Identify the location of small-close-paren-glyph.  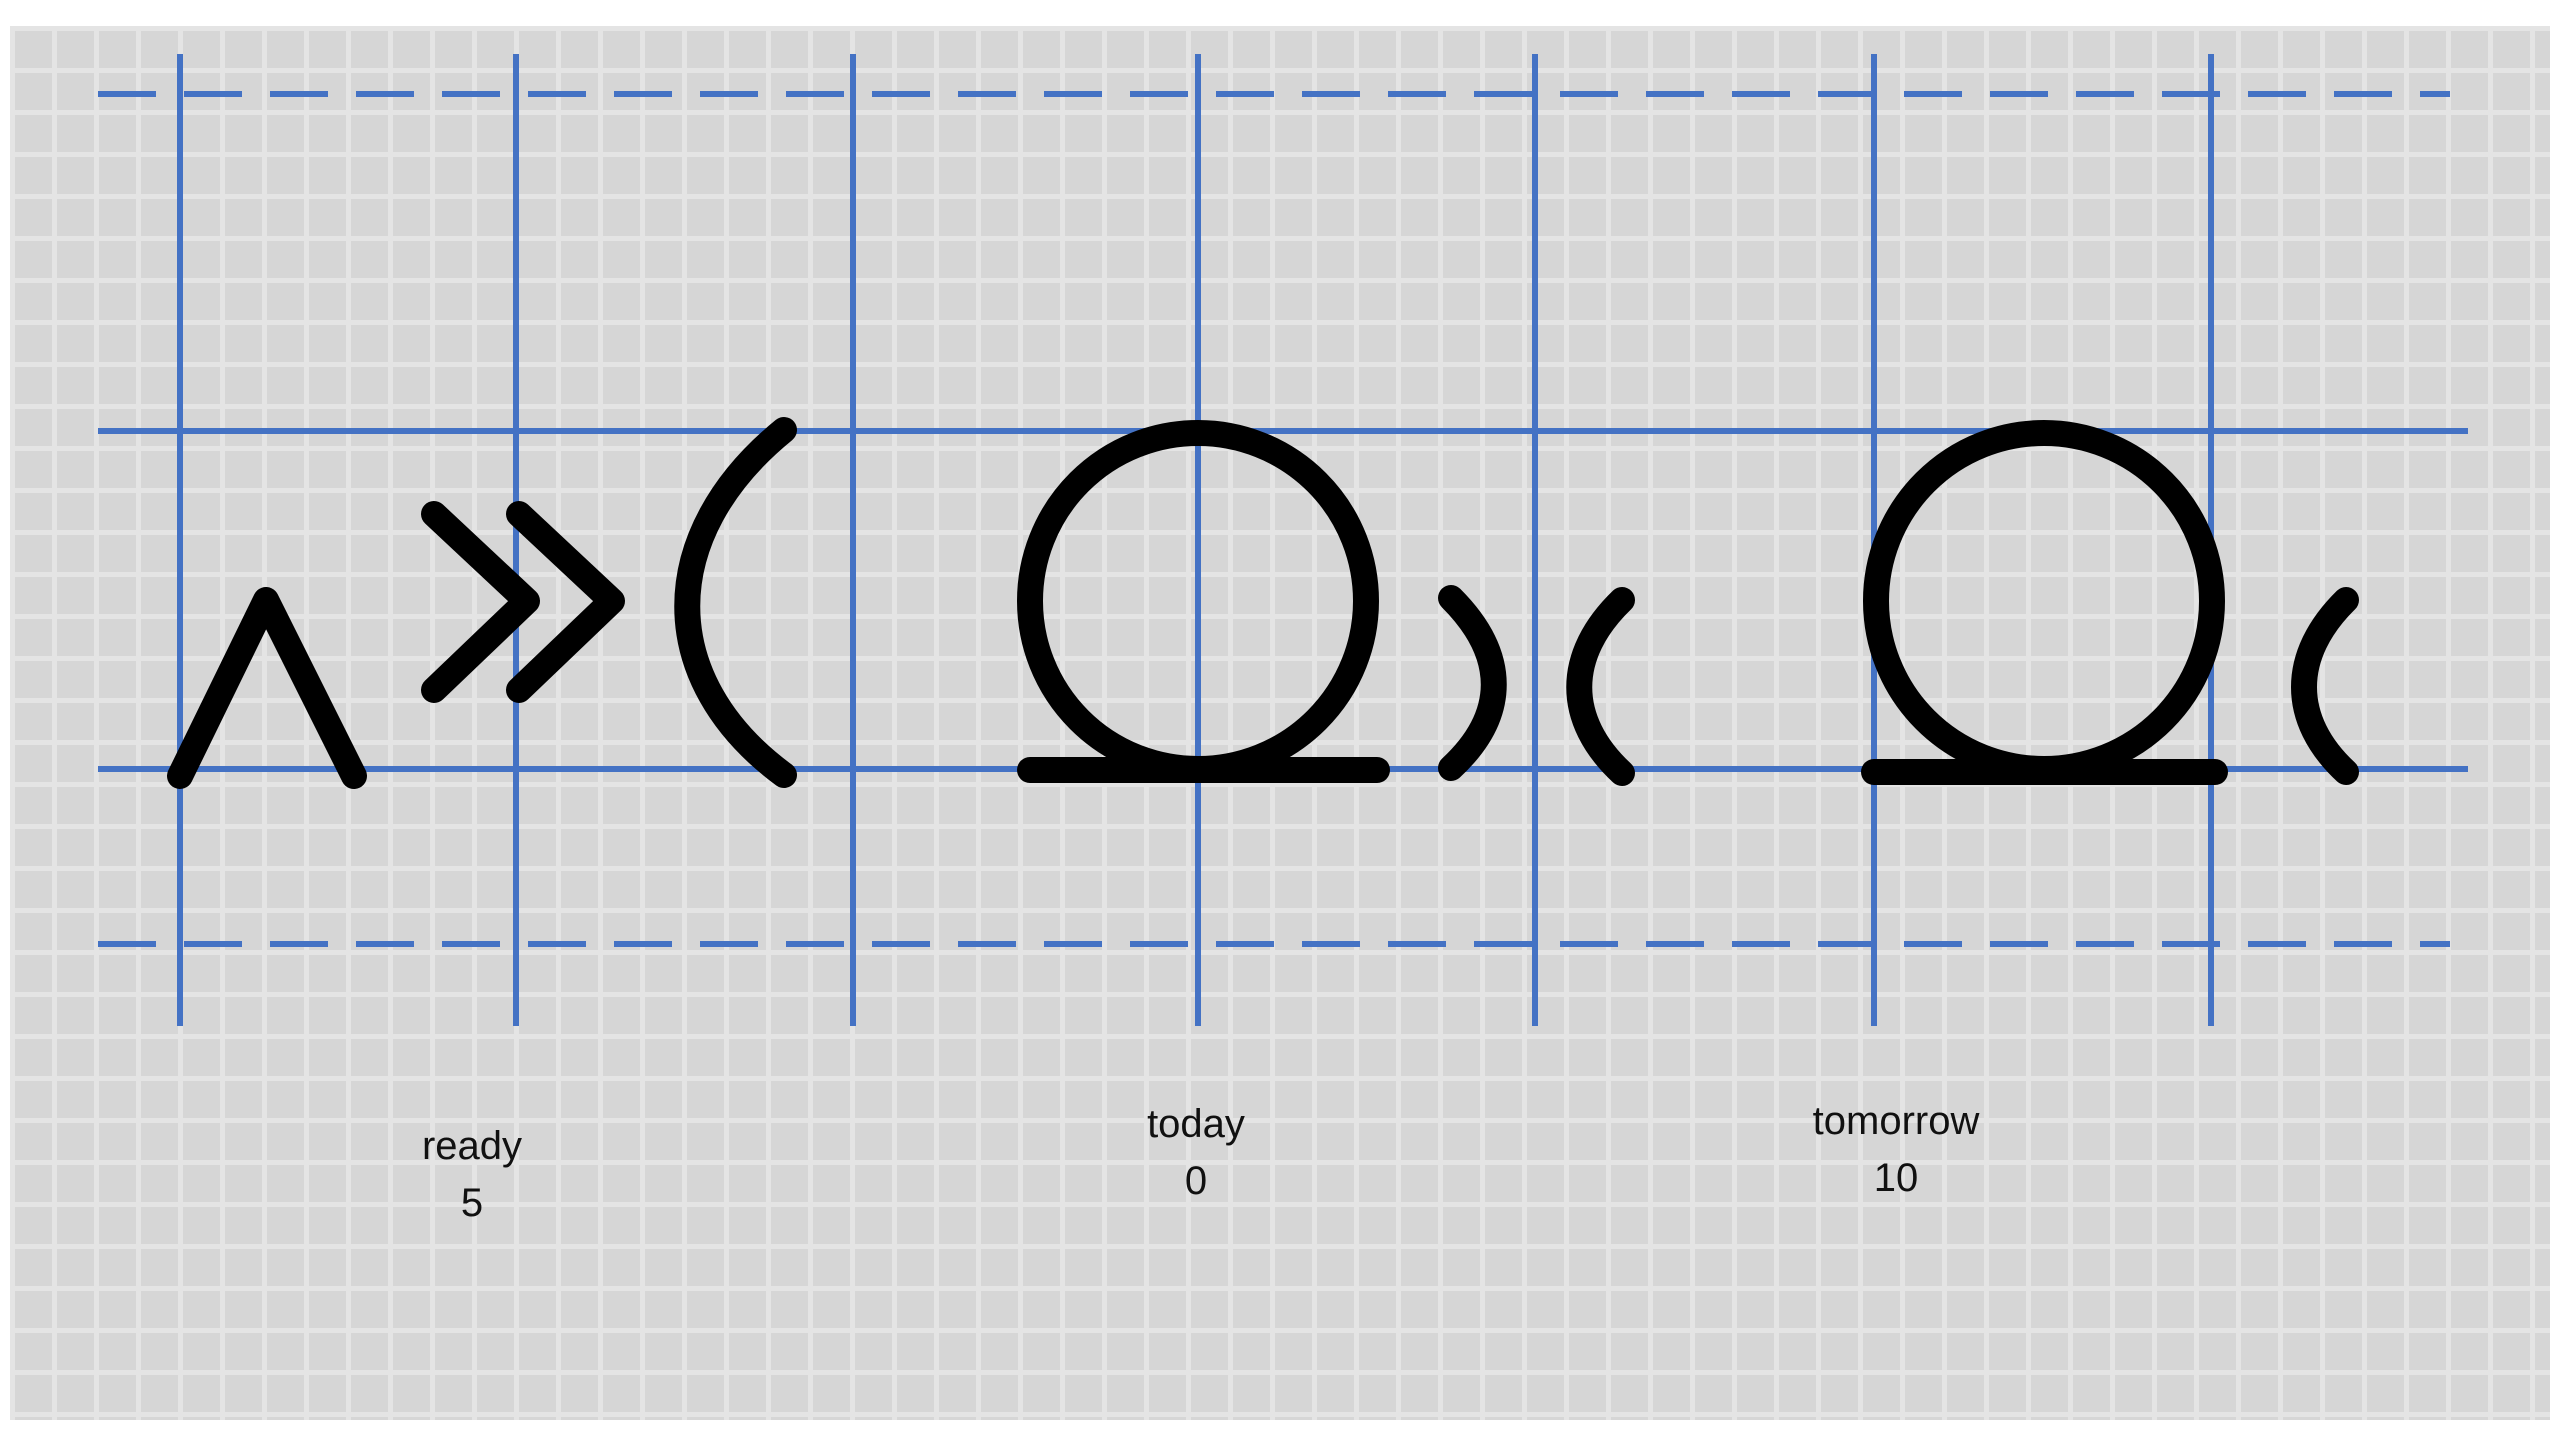
(1472, 683).